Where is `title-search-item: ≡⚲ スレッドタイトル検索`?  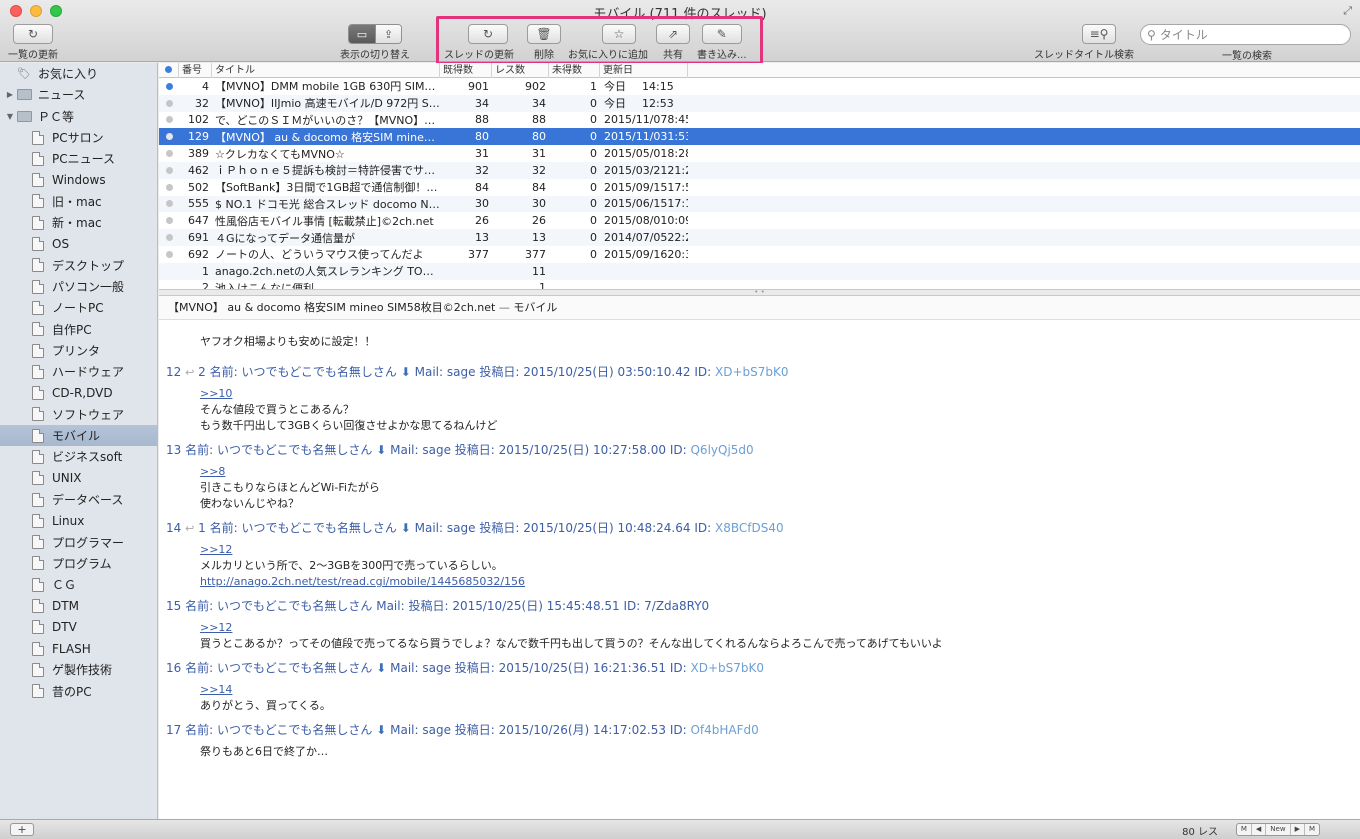 title-search-item: ≡⚲ スレッドタイトル検索 is located at coordinates (1084, 42).